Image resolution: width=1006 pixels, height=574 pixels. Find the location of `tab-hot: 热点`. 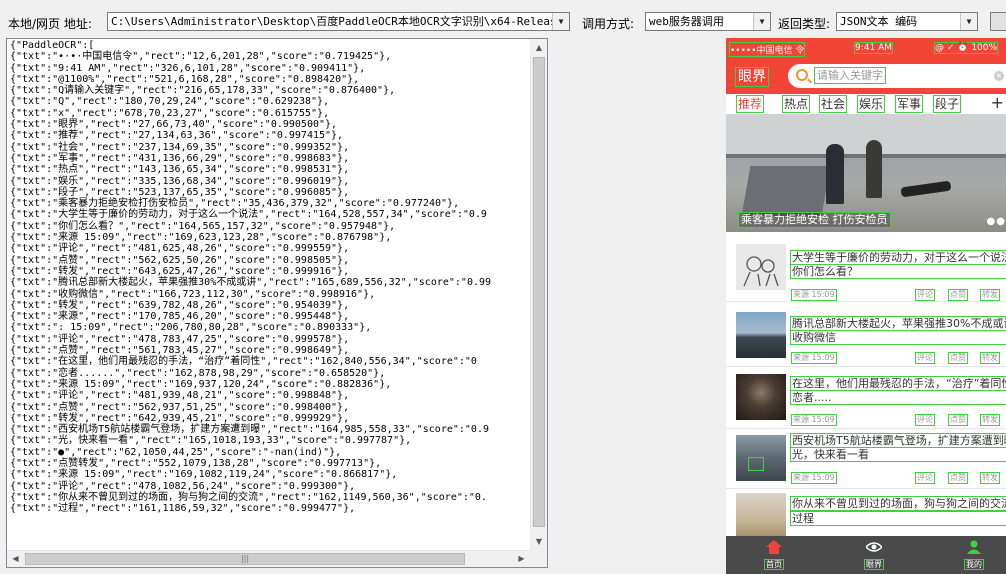

tab-hot: 热点 is located at coordinates (796, 104).